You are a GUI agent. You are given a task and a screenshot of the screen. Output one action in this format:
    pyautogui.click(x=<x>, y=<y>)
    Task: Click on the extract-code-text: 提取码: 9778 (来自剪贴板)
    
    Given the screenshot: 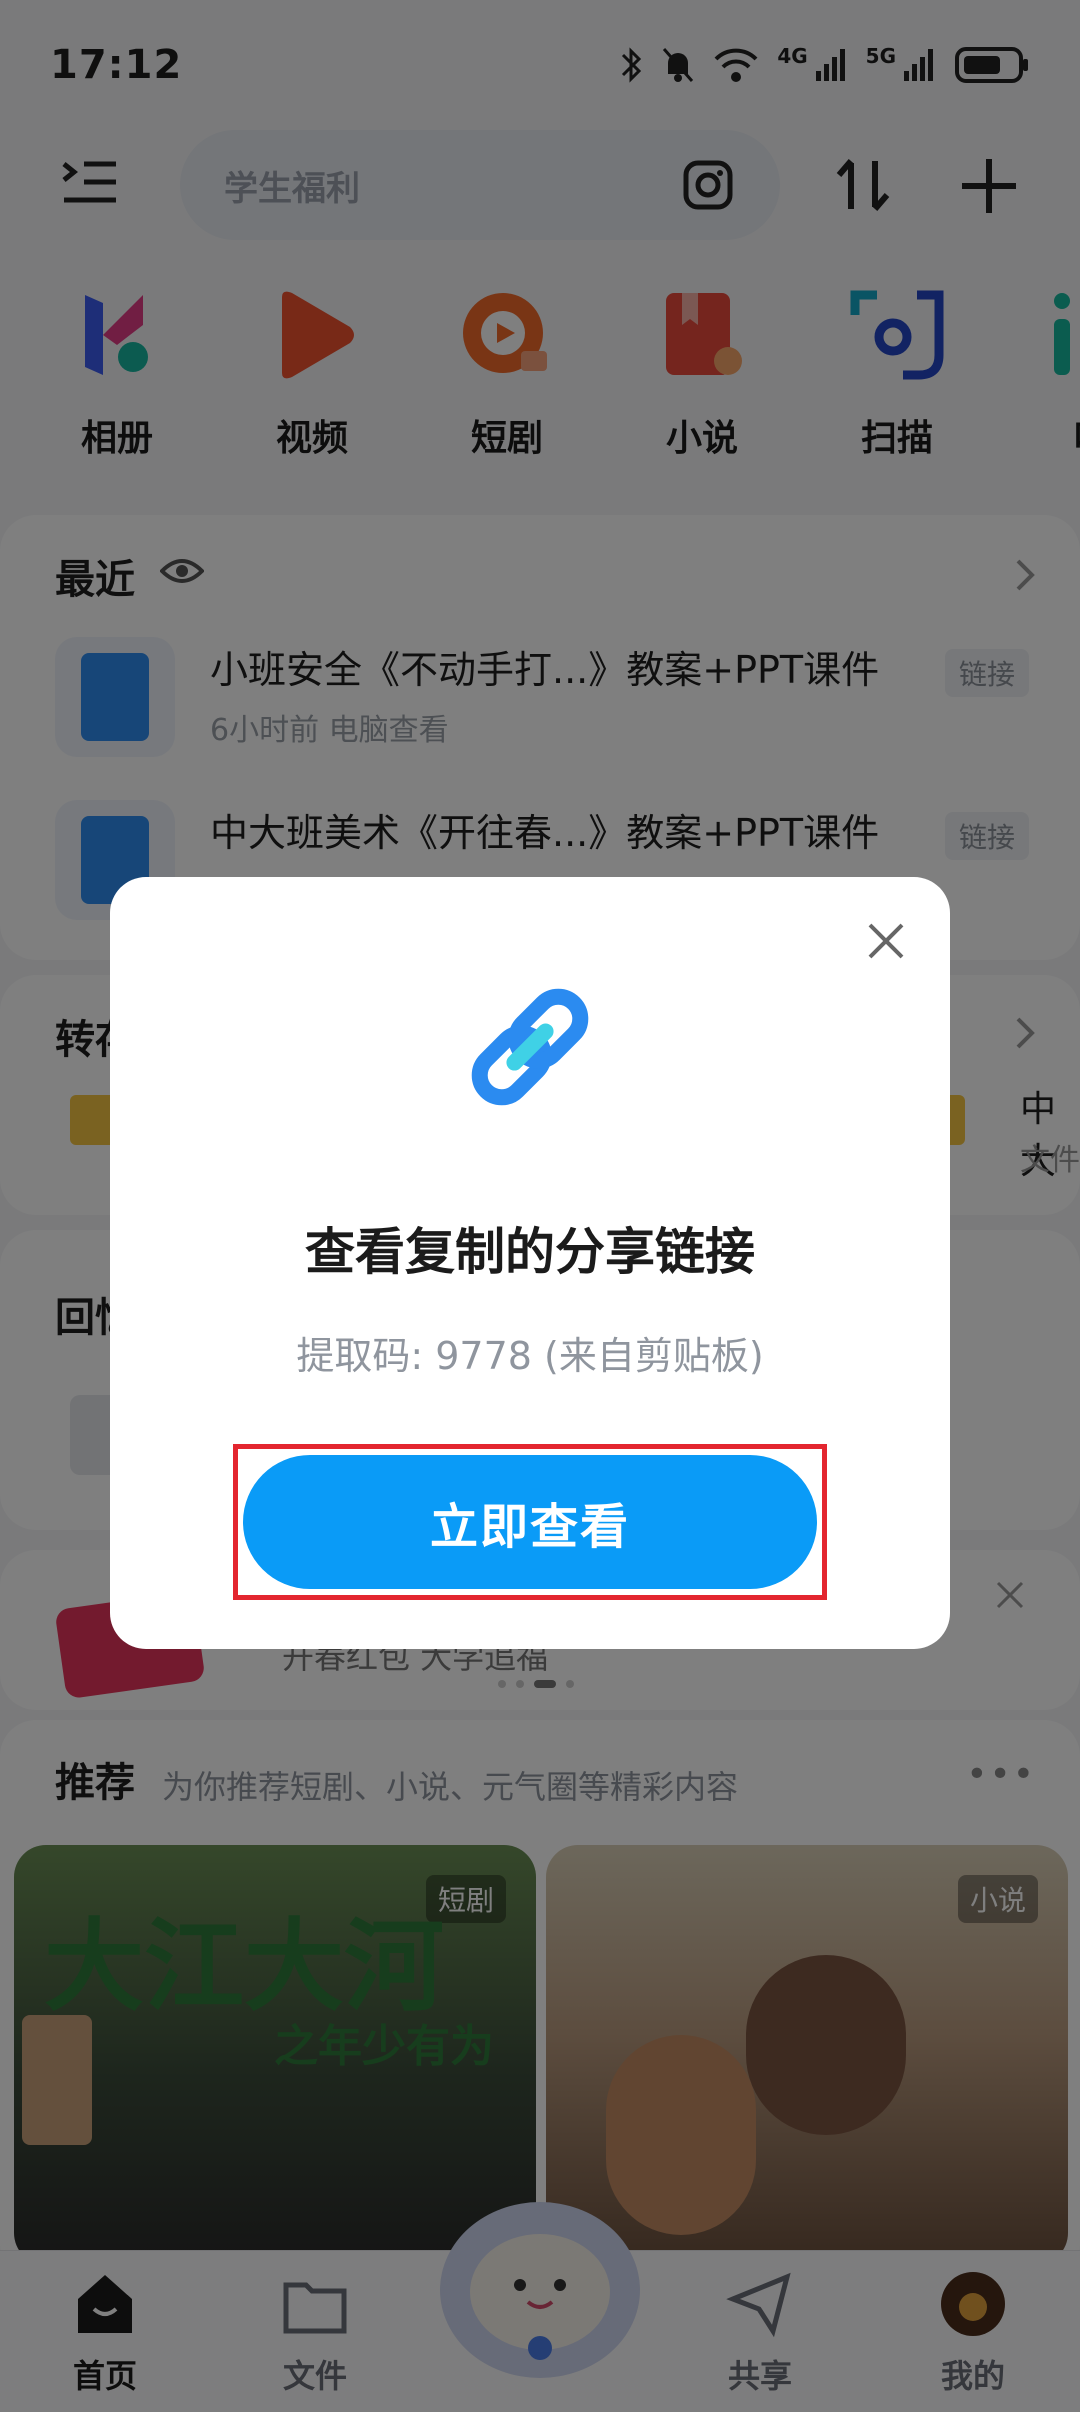 What is the action you would take?
    pyautogui.click(x=530, y=1356)
    